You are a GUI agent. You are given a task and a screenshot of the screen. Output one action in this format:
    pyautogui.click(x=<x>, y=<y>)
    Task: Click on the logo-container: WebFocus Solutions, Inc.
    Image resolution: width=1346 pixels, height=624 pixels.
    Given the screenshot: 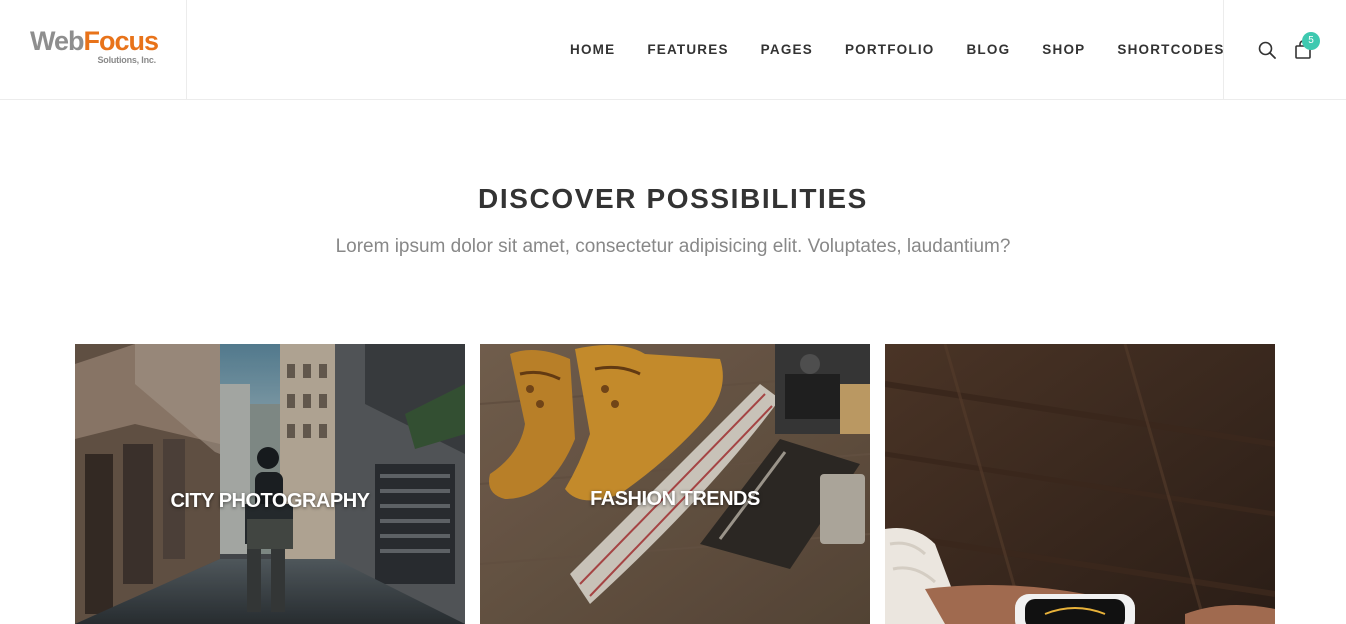 What is the action you would take?
    pyautogui.click(x=93, y=49)
    